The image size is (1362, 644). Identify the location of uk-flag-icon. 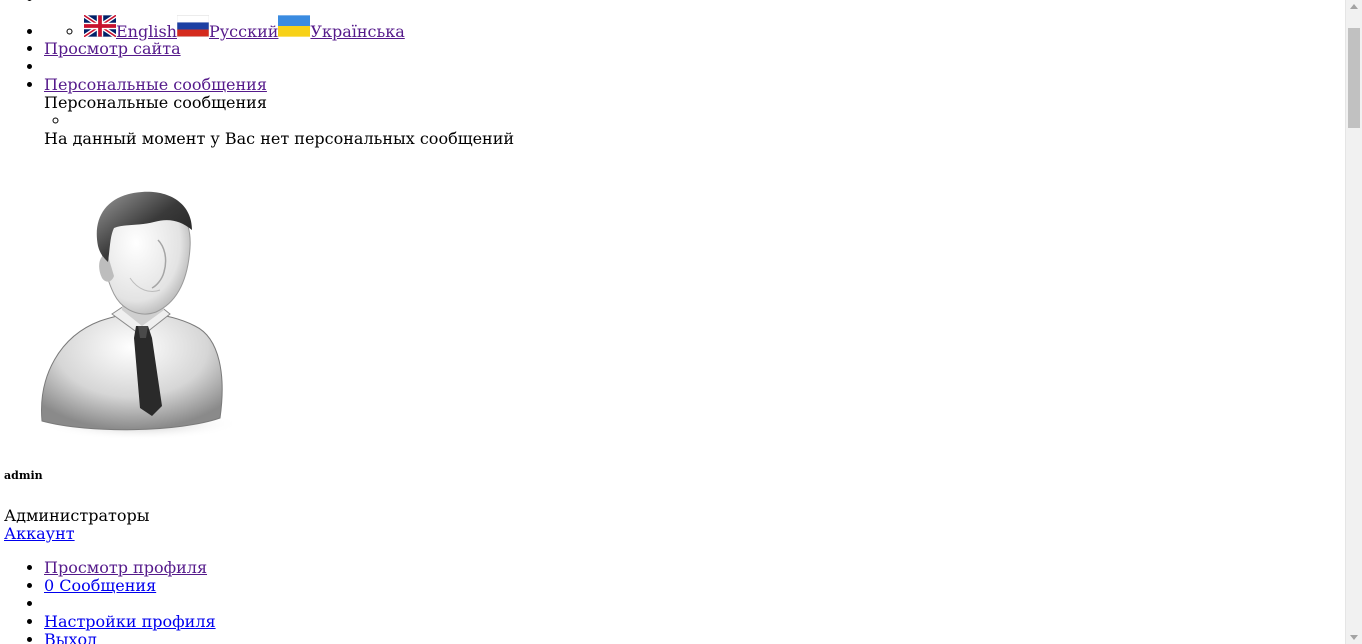
(100, 26).